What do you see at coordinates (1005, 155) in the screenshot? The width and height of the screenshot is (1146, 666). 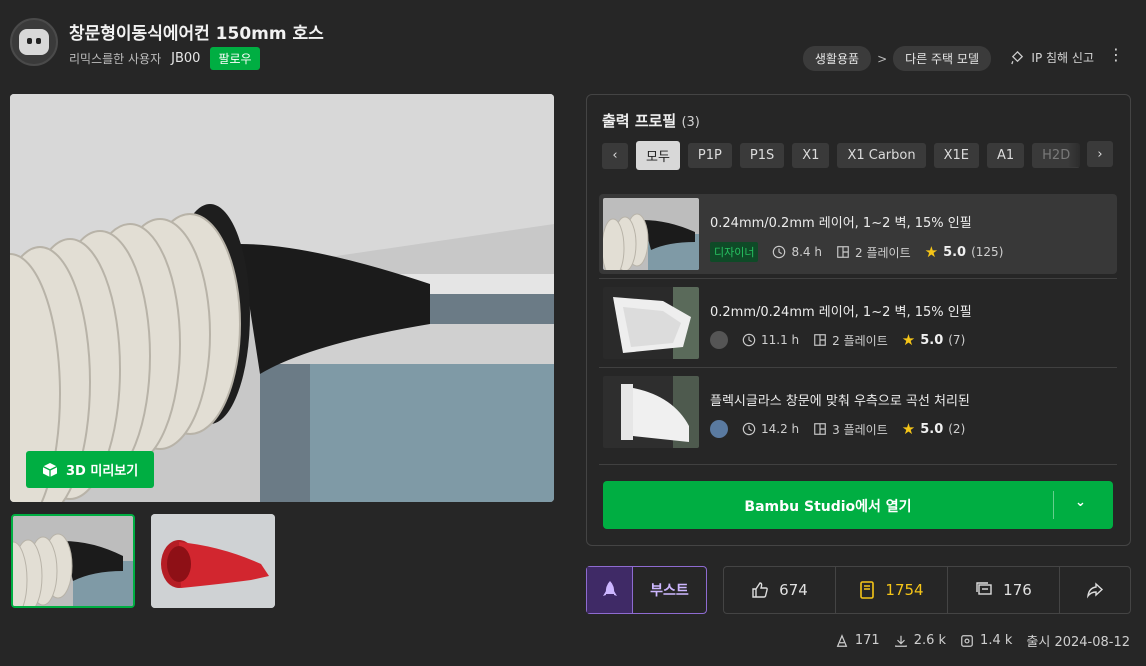 I see `tab-a1: A1` at bounding box center [1005, 155].